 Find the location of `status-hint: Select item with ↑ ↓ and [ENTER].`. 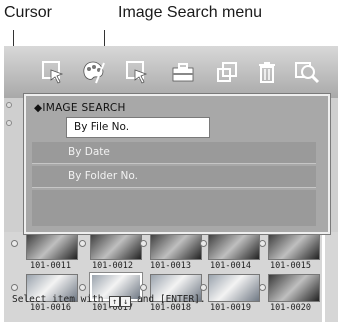

status-hint: Select item with ↑ ↓ and [ENTER]. is located at coordinates (109, 300).